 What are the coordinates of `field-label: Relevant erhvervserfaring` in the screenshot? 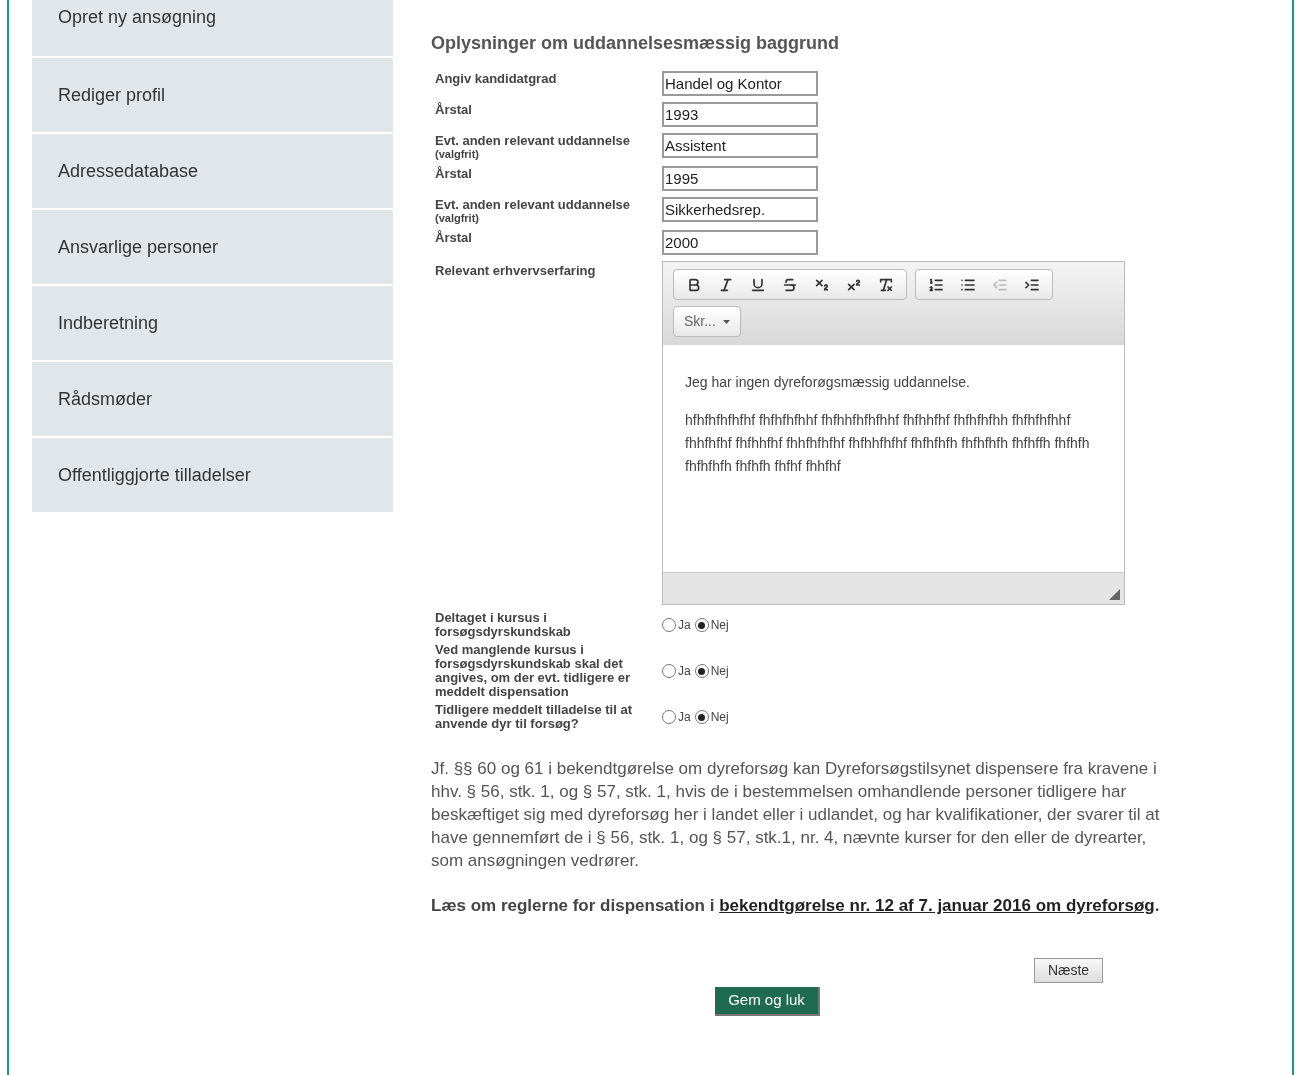 It's located at (515, 271).